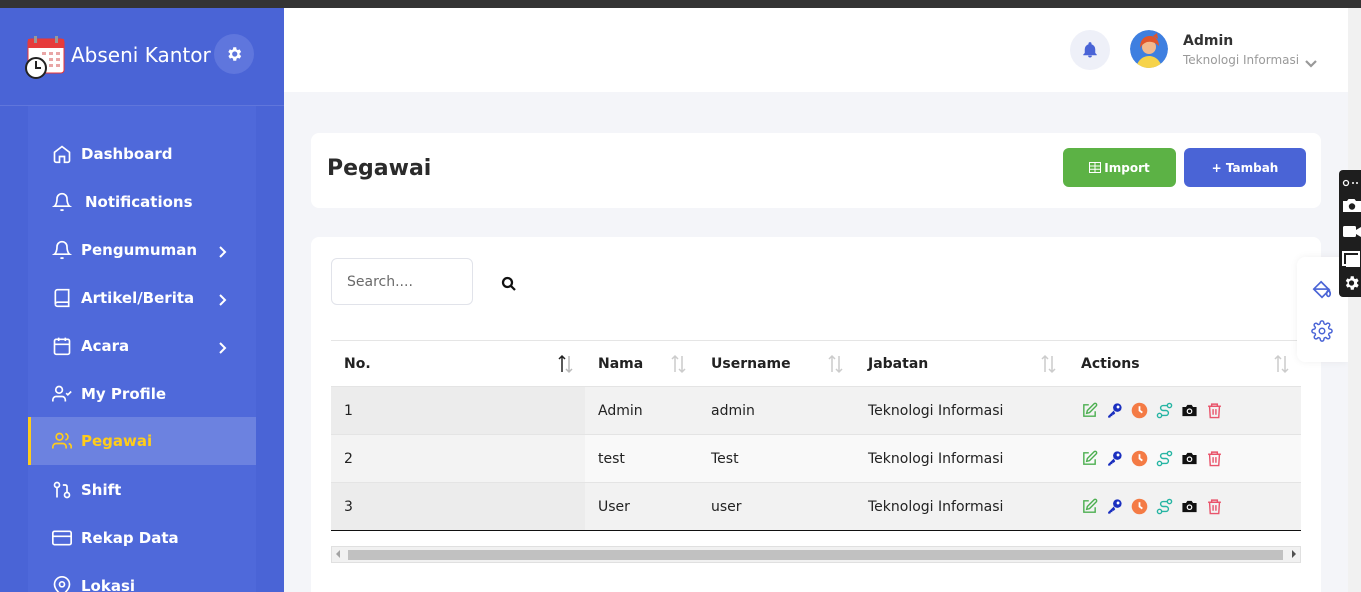  I want to click on settings-gear-button, so click(234, 54).